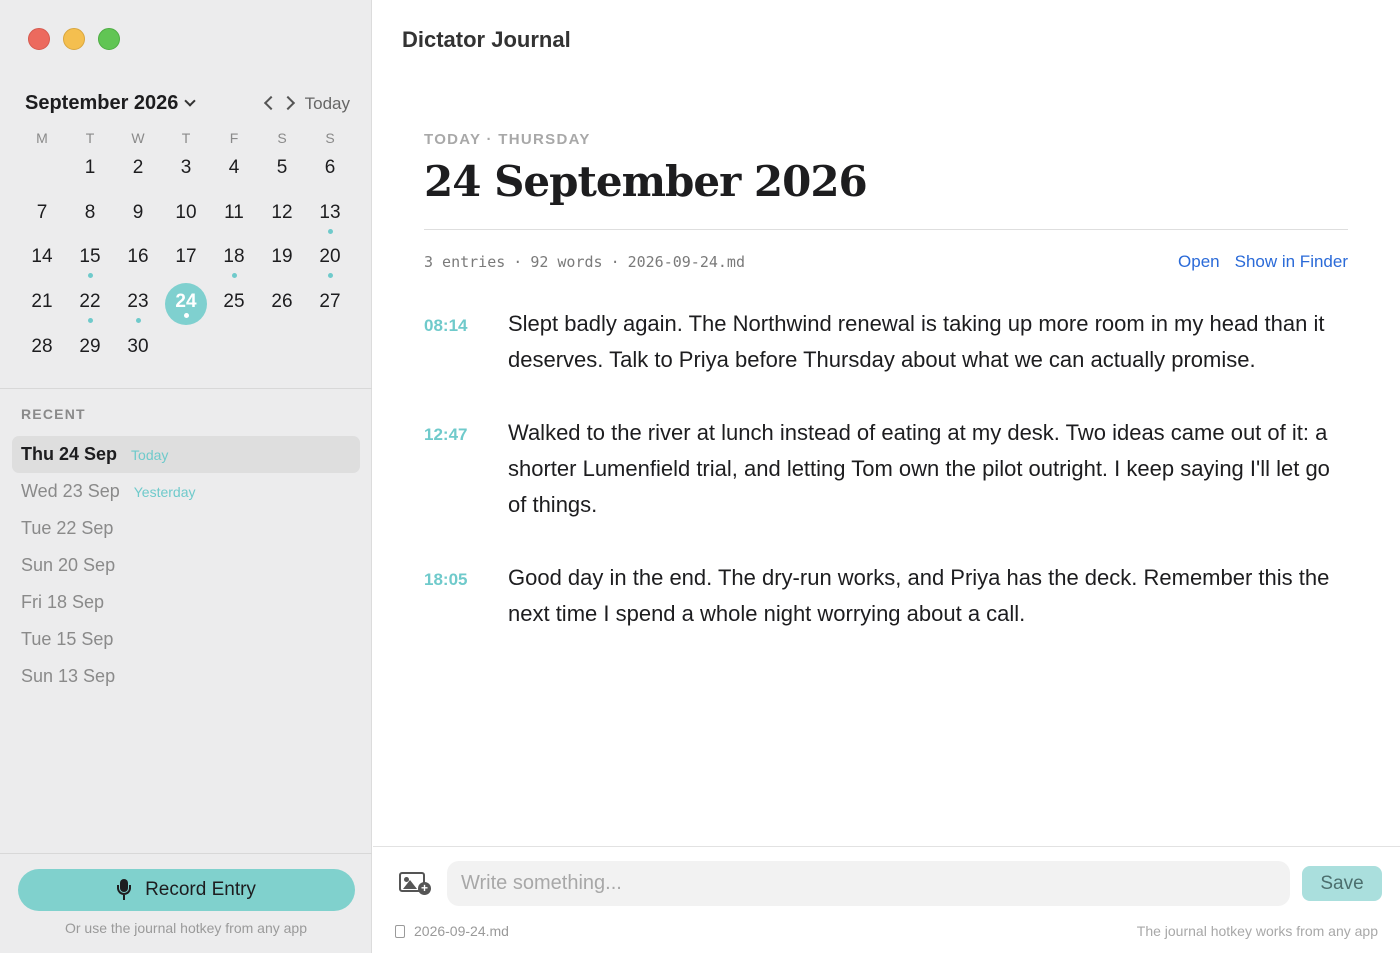  I want to click on sidebar-divider, so click(186, 388).